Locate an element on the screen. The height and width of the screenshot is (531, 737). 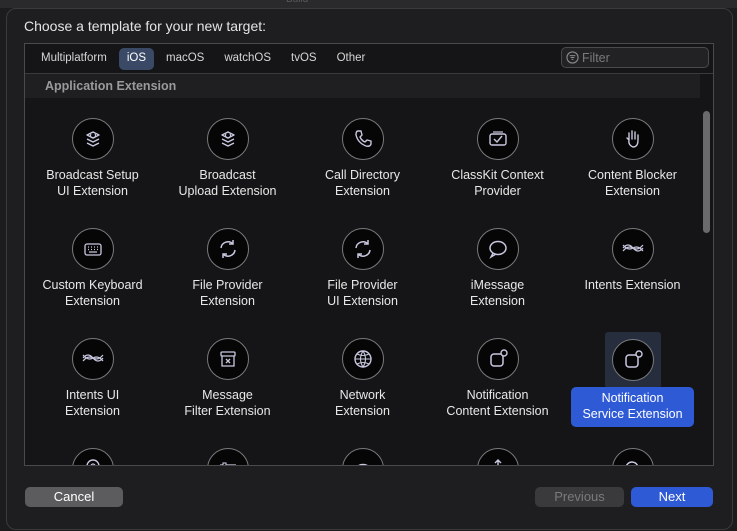
template-label: Broadcast Setup UI Extension is located at coordinates (92, 183).